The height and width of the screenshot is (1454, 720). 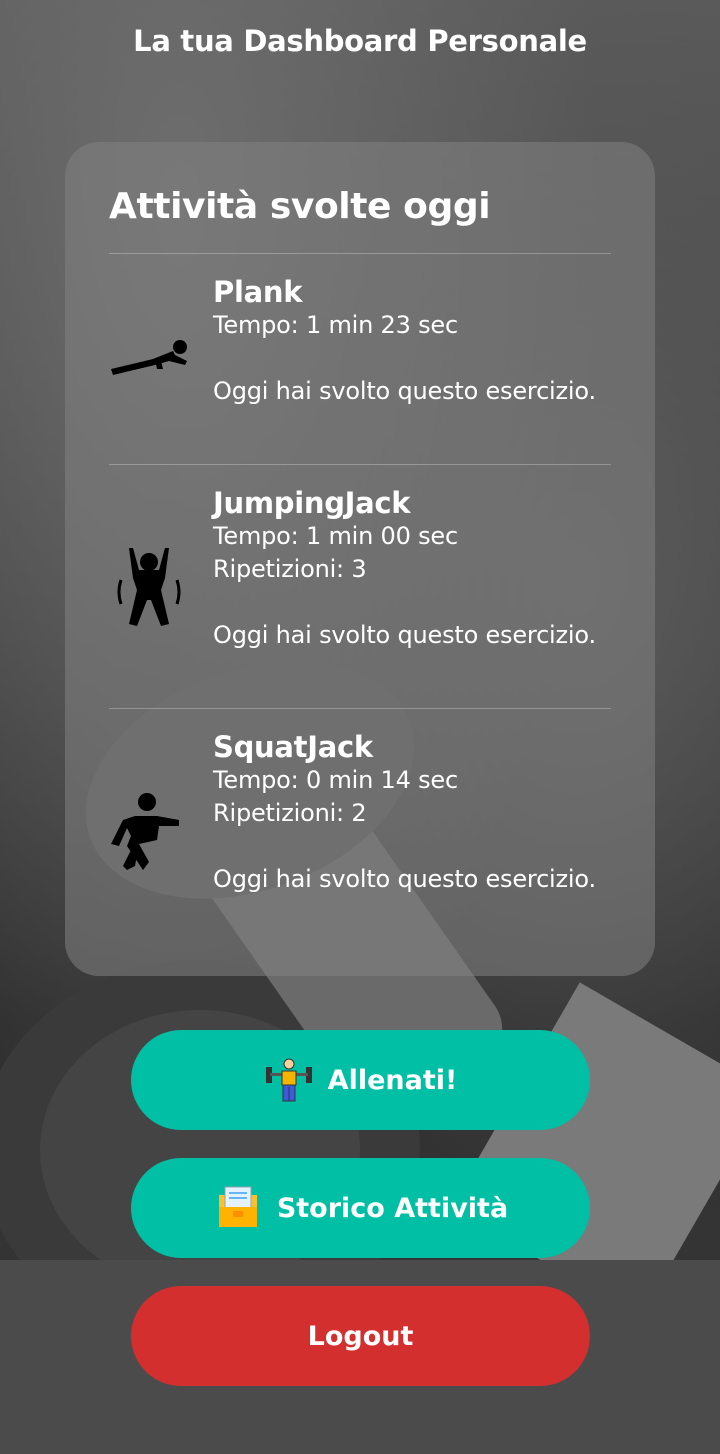 What do you see at coordinates (335, 780) in the screenshot?
I see `activity-time: Tempo: 0 min 14 sec` at bounding box center [335, 780].